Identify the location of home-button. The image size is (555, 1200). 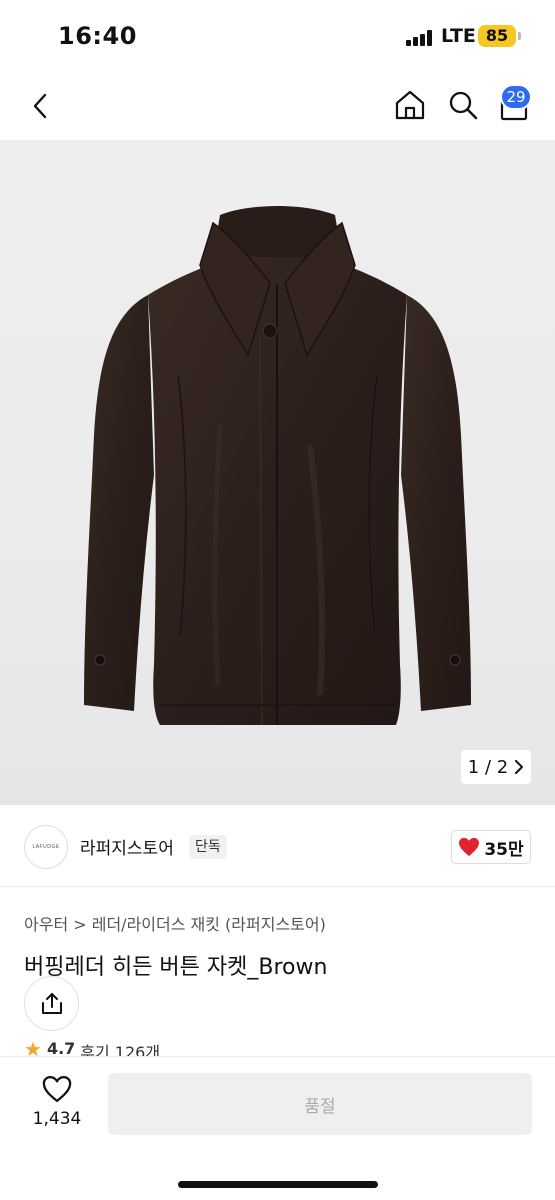
(410, 105).